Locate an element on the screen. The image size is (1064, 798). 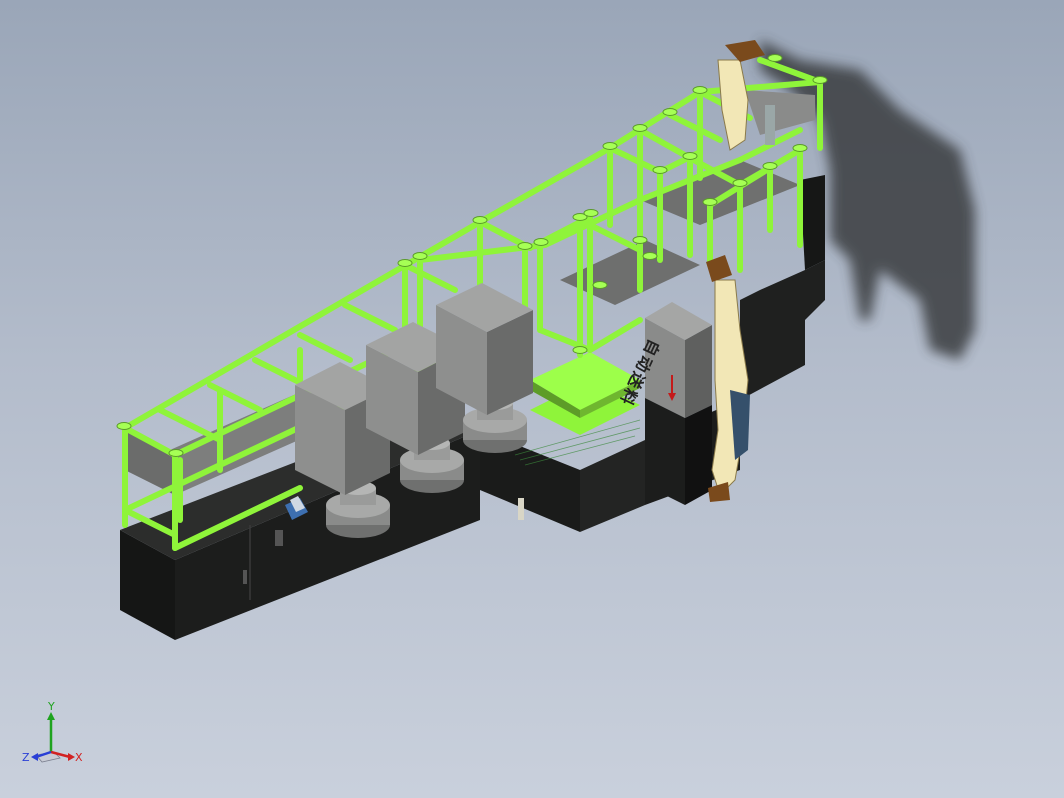
triad-y-label: Y is located at coordinates (51, 706).